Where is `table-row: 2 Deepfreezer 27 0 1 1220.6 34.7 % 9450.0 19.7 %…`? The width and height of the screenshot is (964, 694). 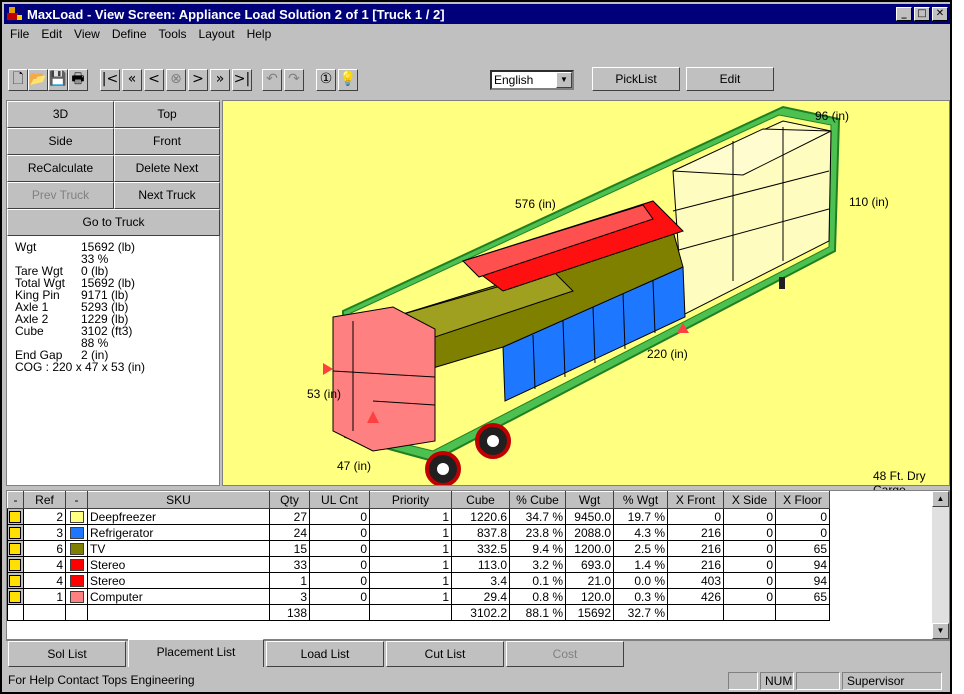 table-row: 2 Deepfreezer 27 0 1 1220.6 34.7 % 9450.0 19.7 %… is located at coordinates (418, 516).